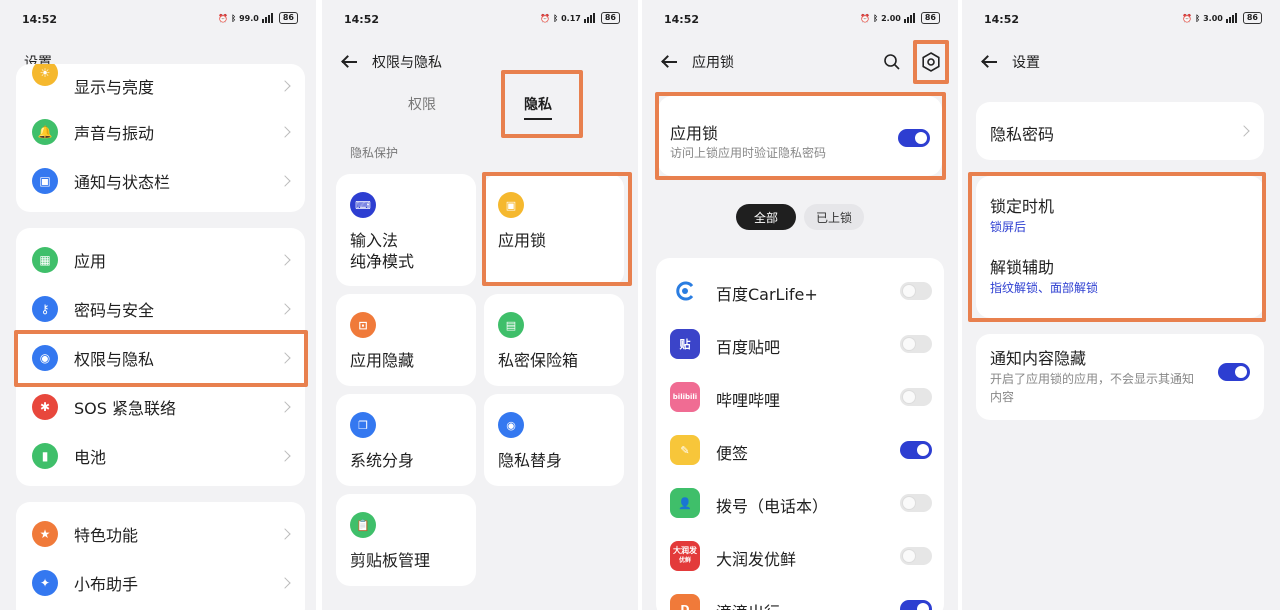  I want to click on net-speed: 2.00, so click(891, 18).